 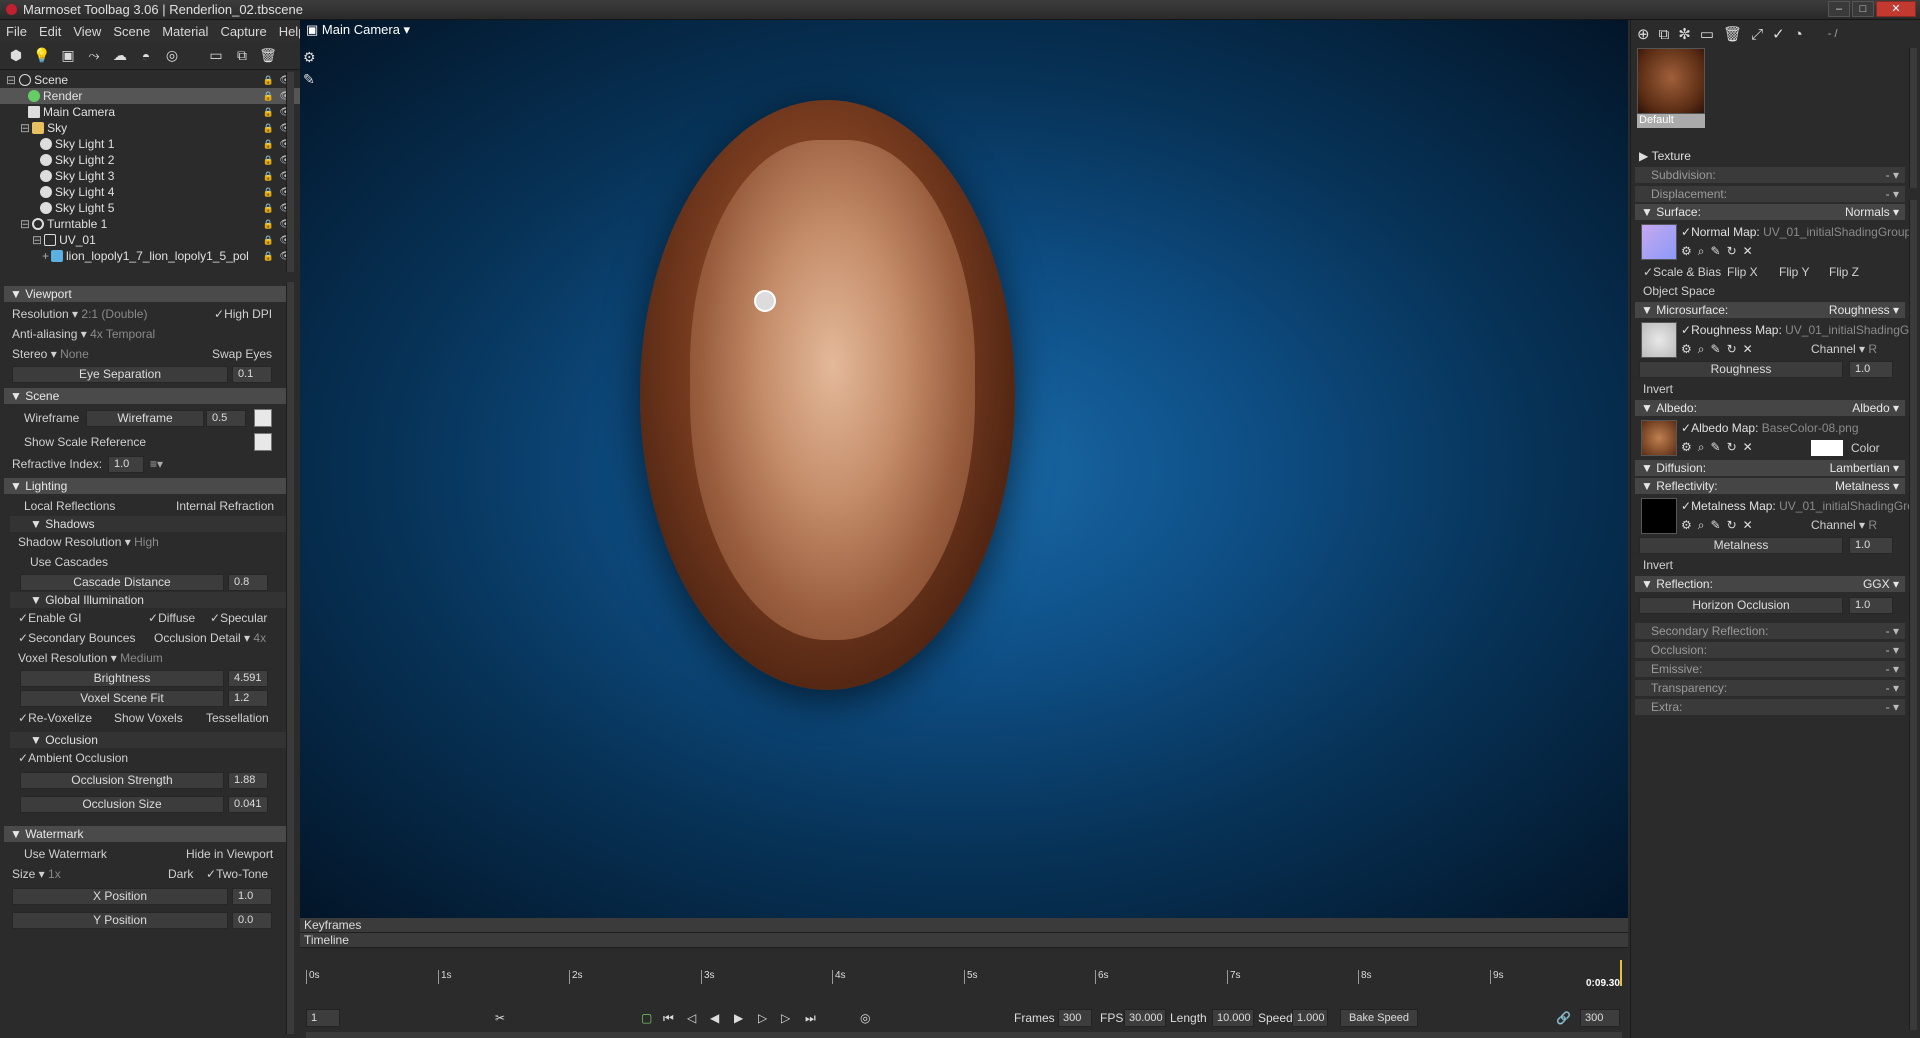 I want to click on aa-dropdown: 4x Temporal, so click(x=122, y=334).